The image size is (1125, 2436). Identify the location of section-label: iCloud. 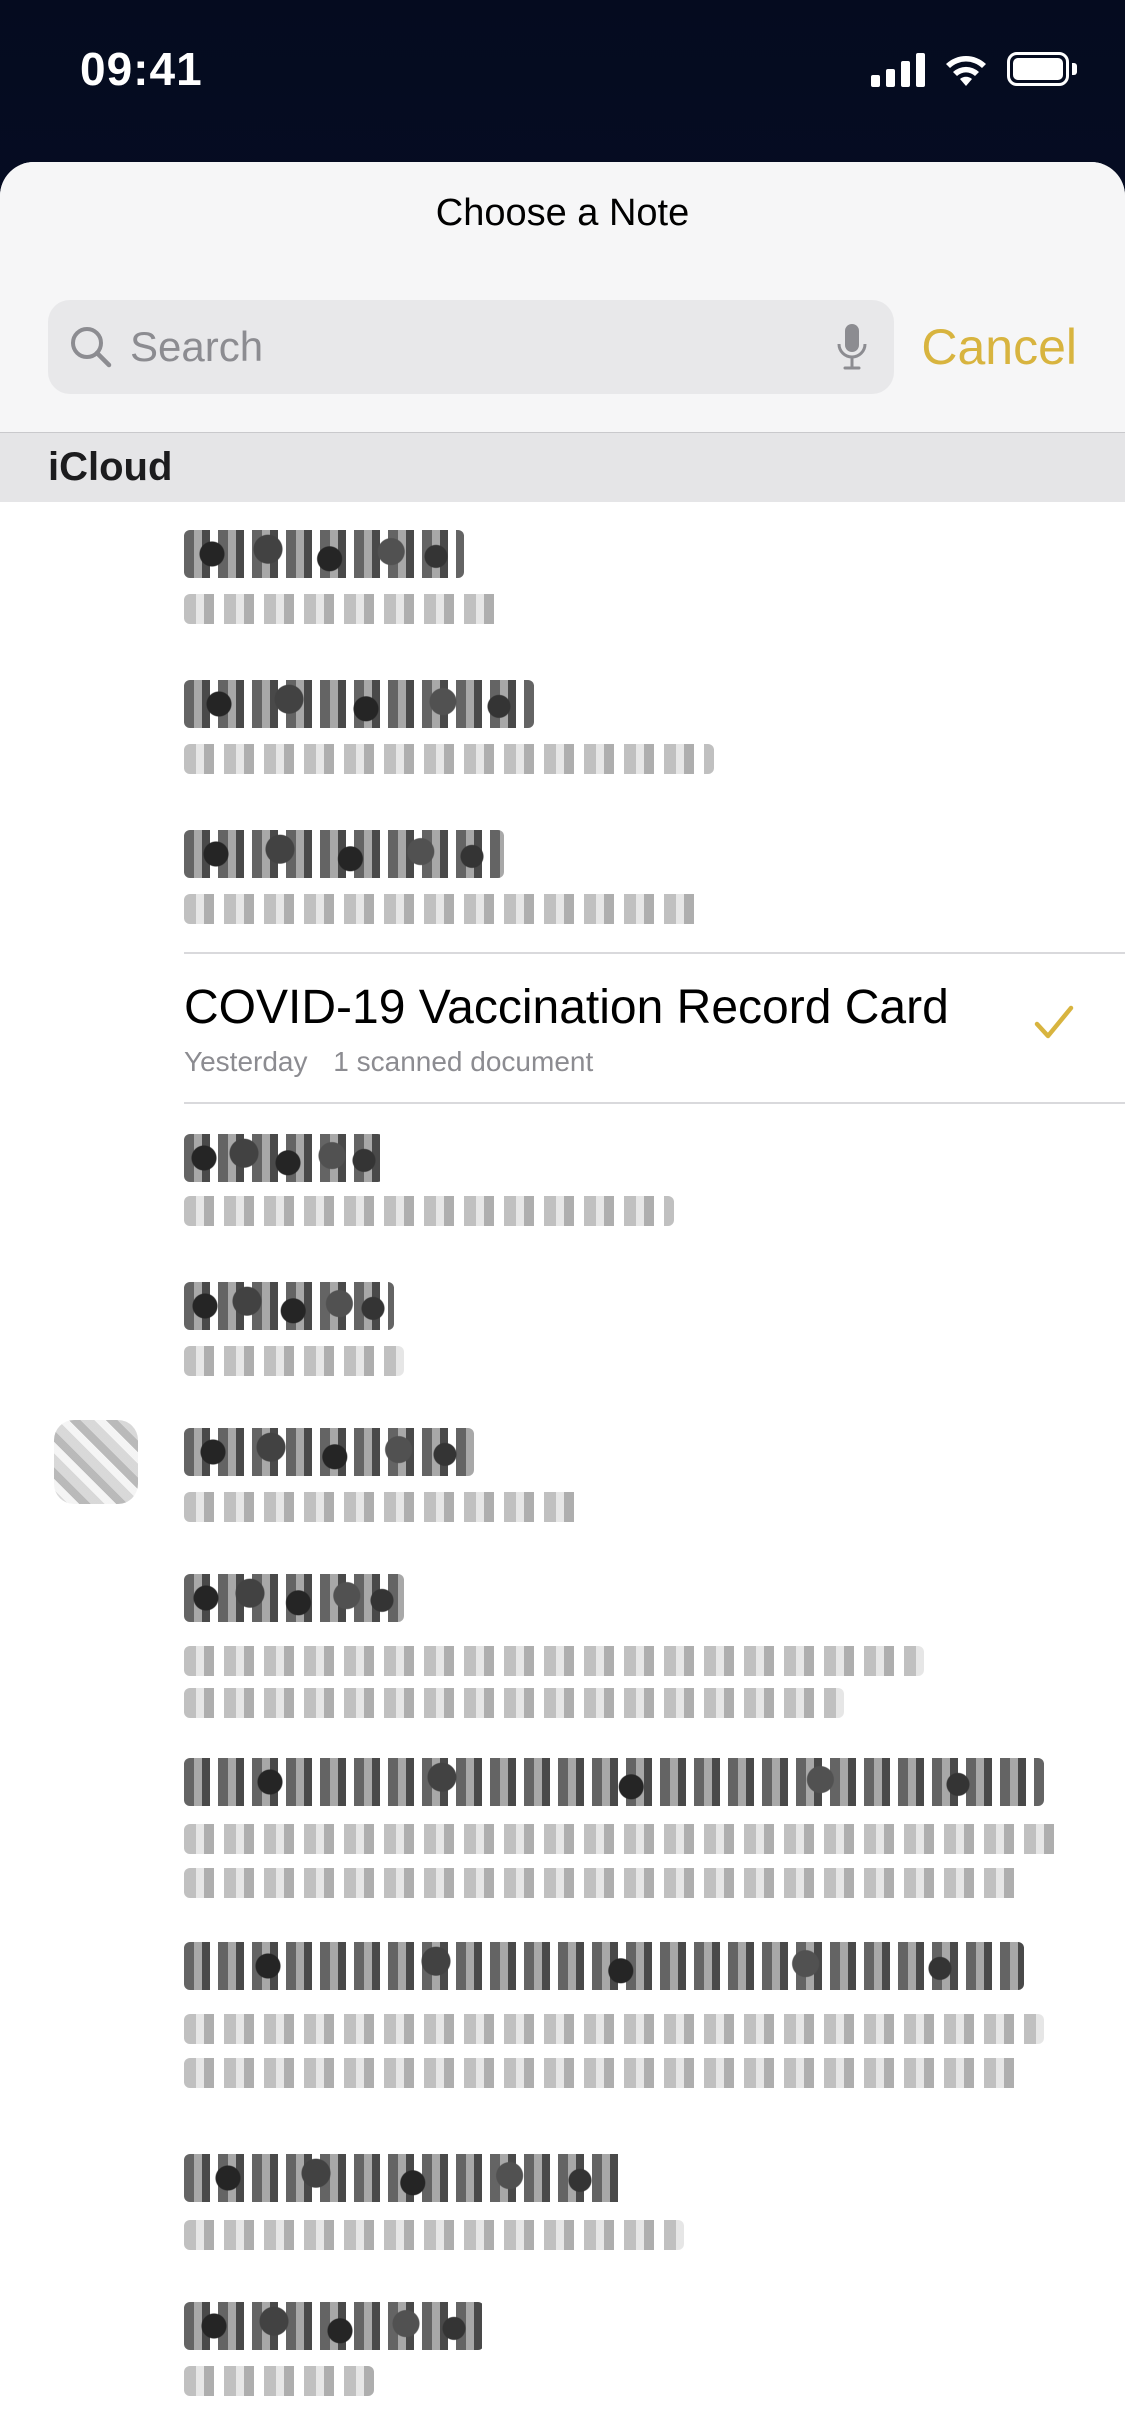
(110, 467).